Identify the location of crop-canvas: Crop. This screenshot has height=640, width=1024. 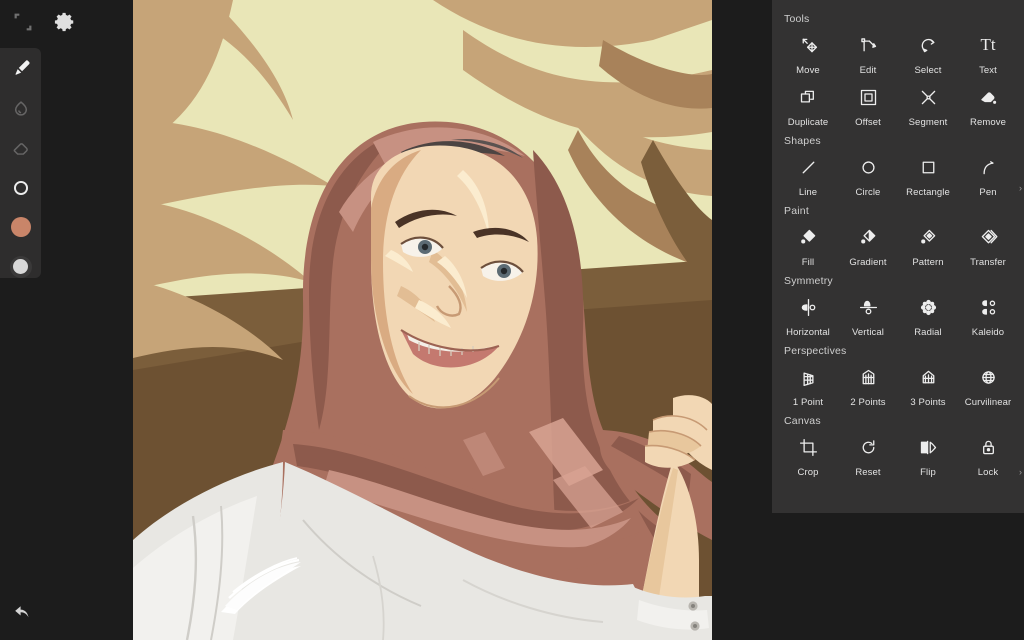
(808, 456).